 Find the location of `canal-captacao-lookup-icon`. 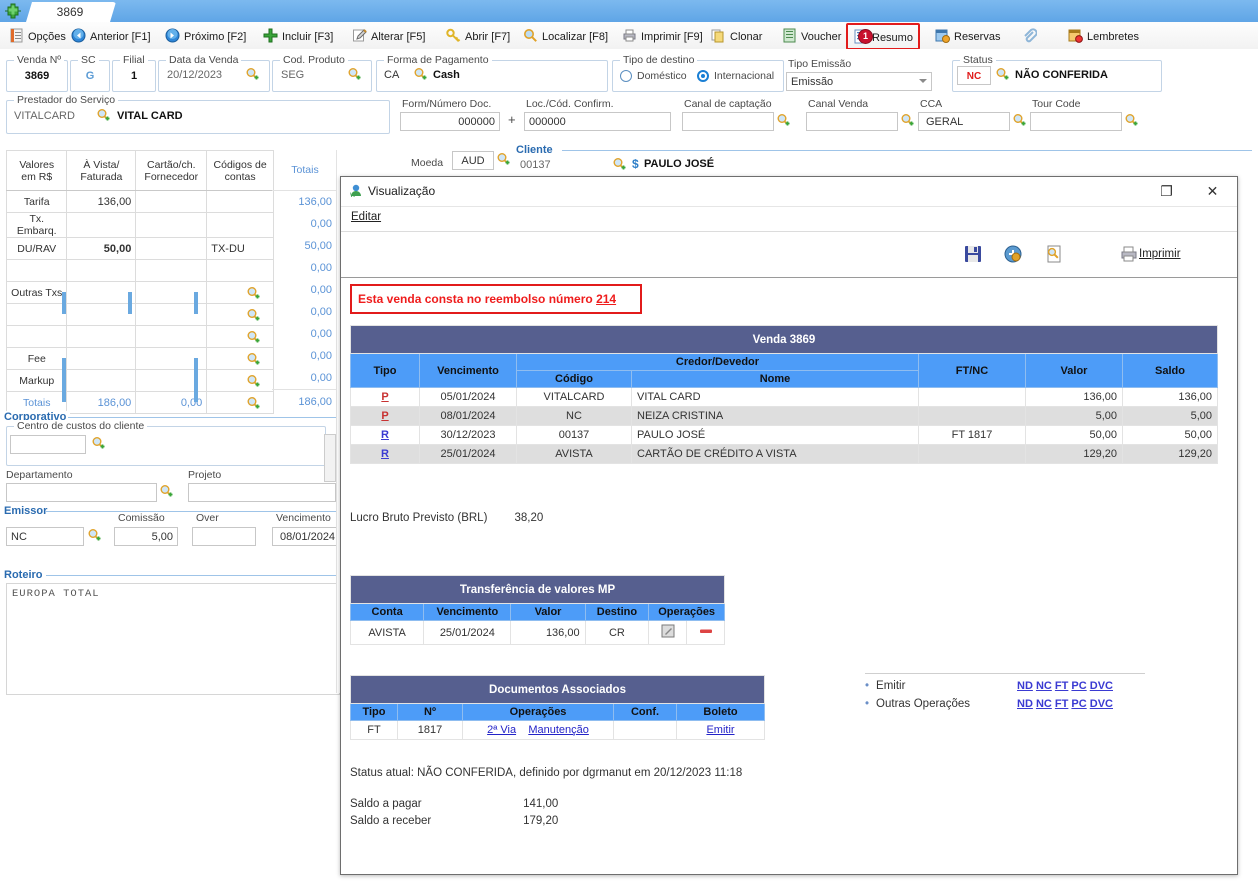

canal-captacao-lookup-icon is located at coordinates (783, 120).